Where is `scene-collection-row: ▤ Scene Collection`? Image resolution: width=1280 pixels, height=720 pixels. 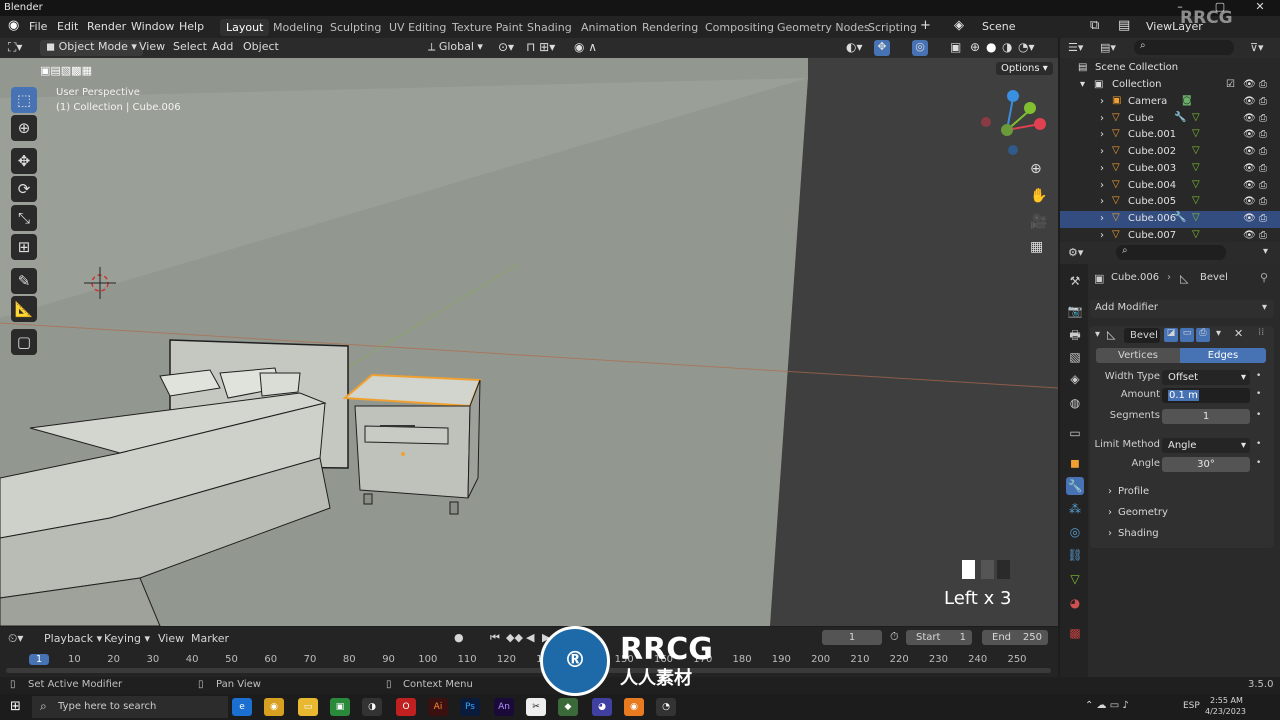 scene-collection-row: ▤ Scene Collection is located at coordinates (1170, 68).